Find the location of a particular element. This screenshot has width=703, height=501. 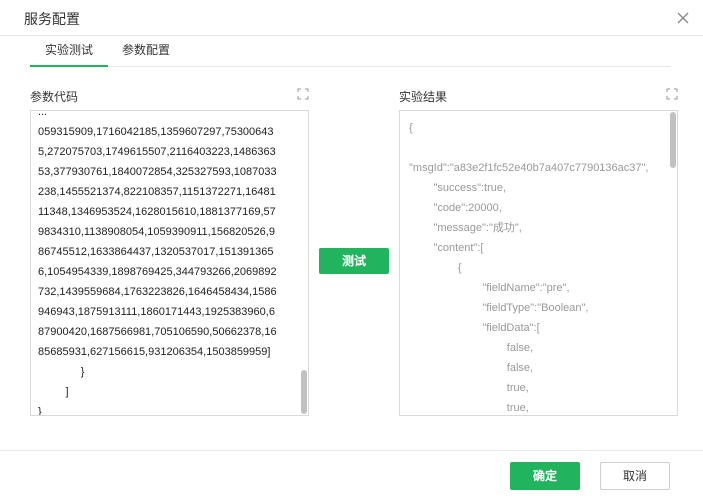

close-icon is located at coordinates (683, 18).